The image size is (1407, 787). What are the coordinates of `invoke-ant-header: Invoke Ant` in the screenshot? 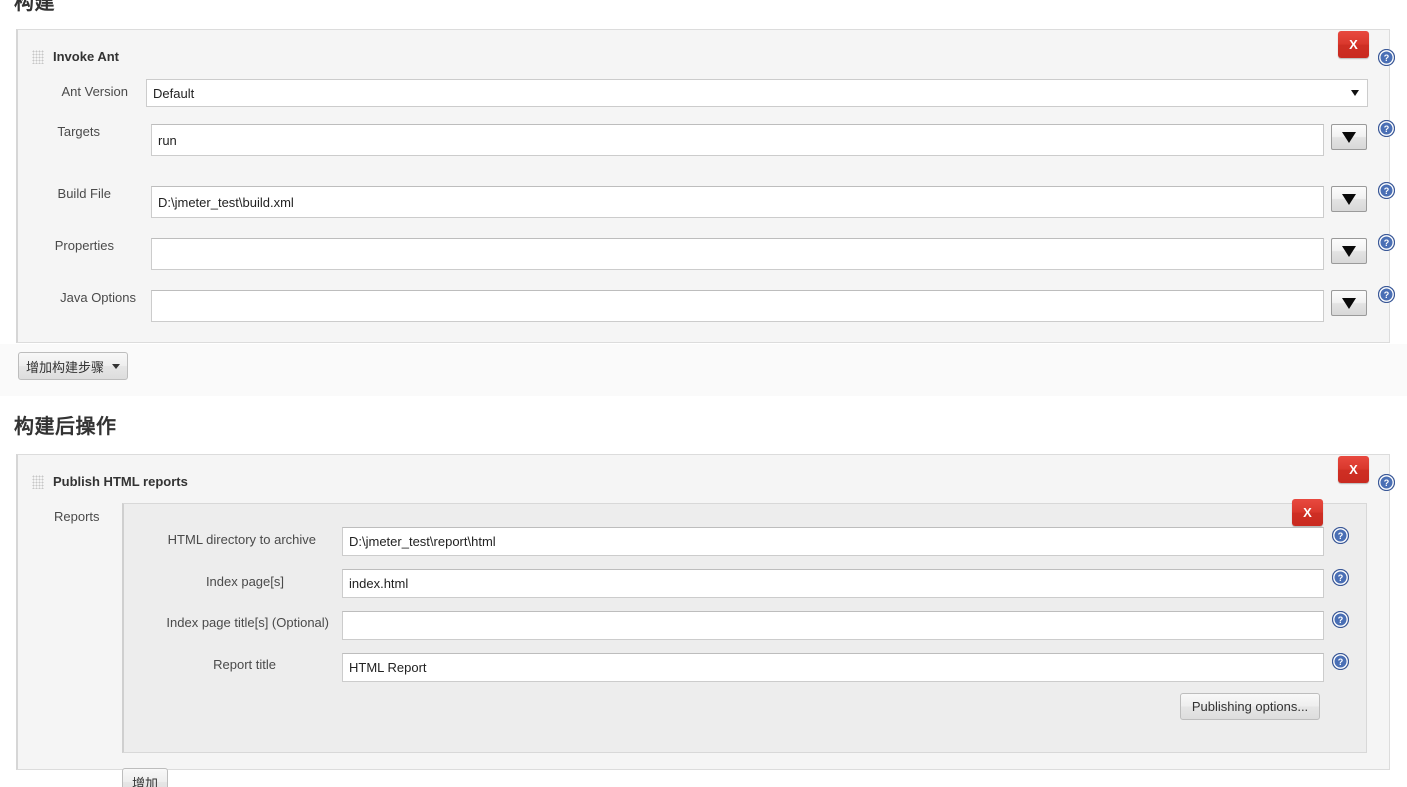 It's located at (75, 56).